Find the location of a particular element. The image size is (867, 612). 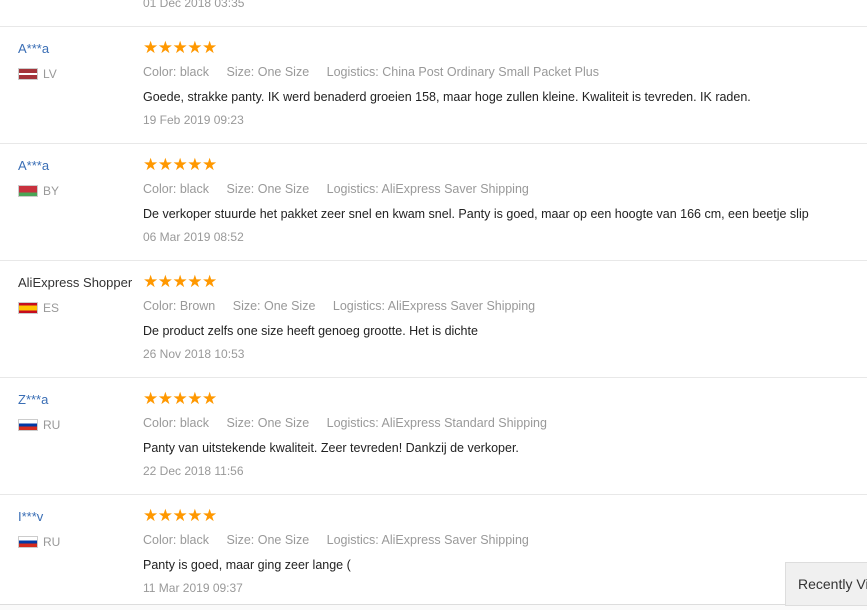

reviewer-country: ES is located at coordinates (38, 308).